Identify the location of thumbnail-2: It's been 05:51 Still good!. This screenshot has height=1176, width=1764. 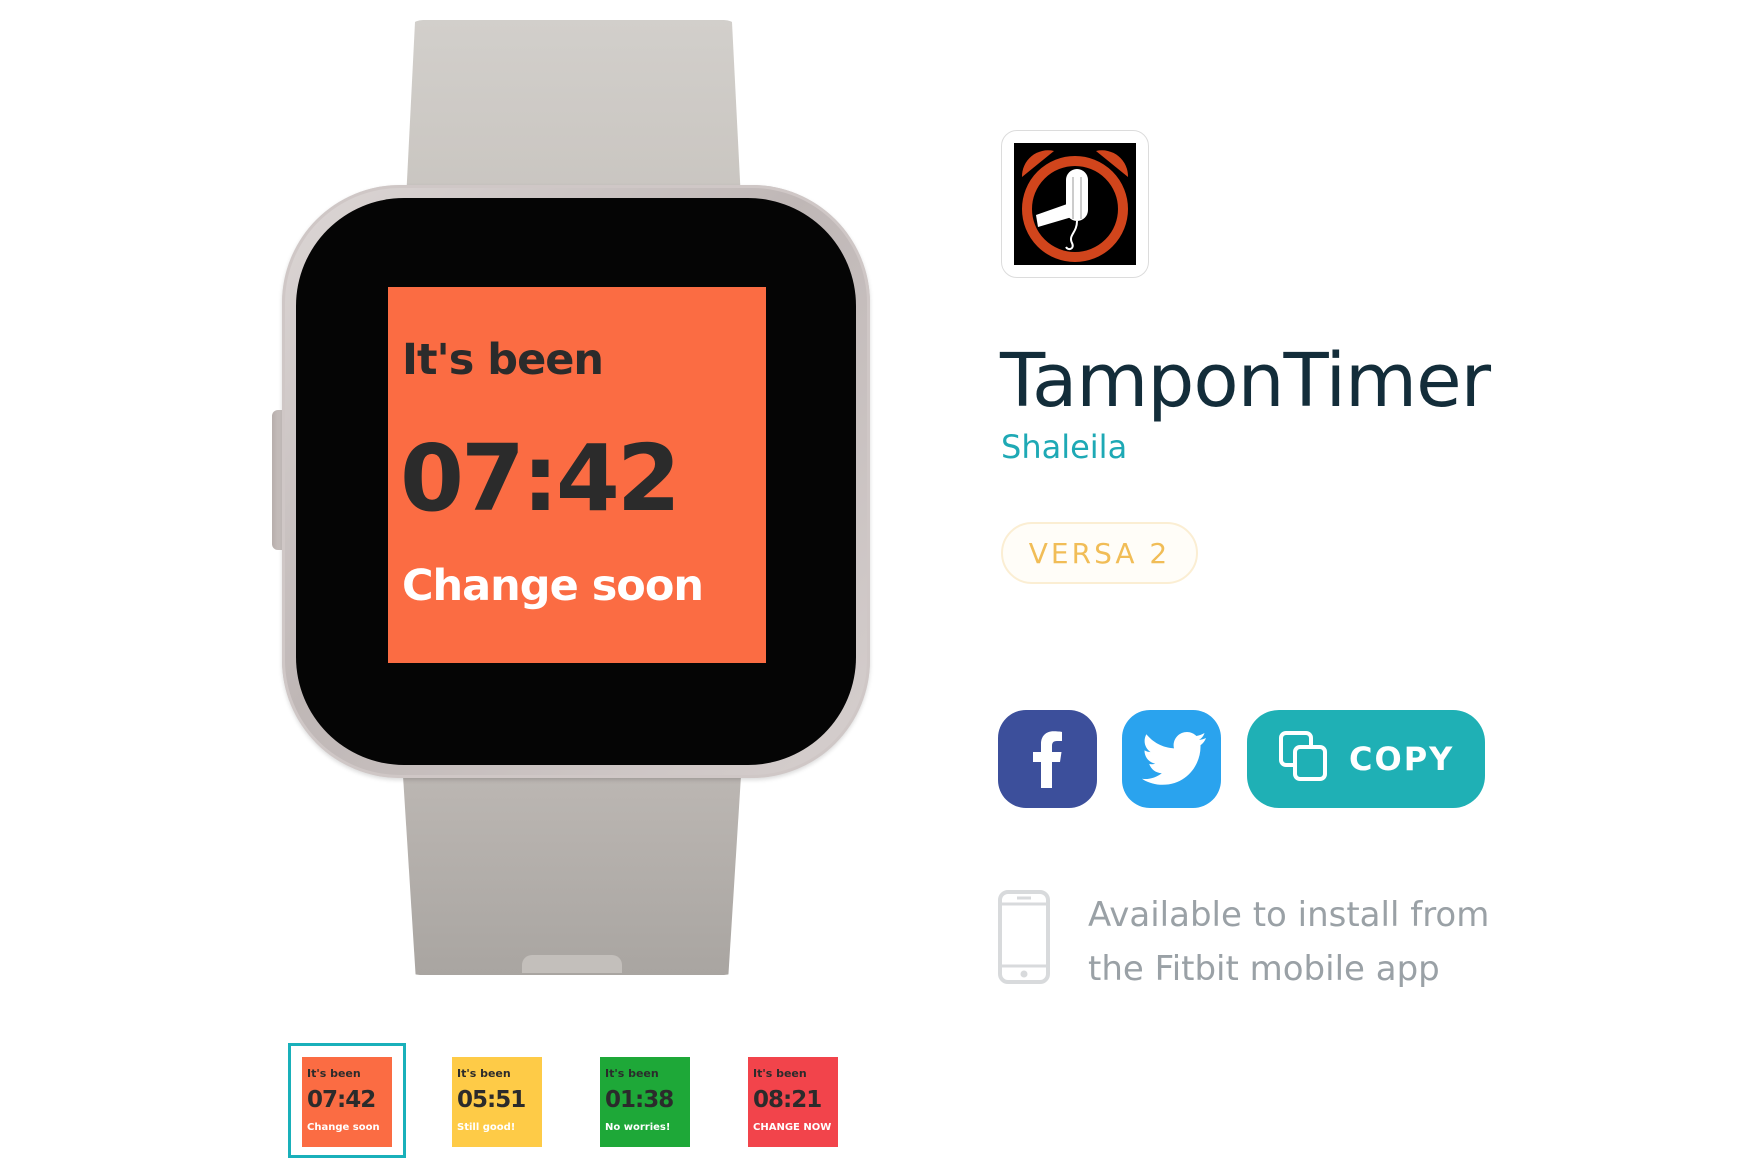
(497, 1102).